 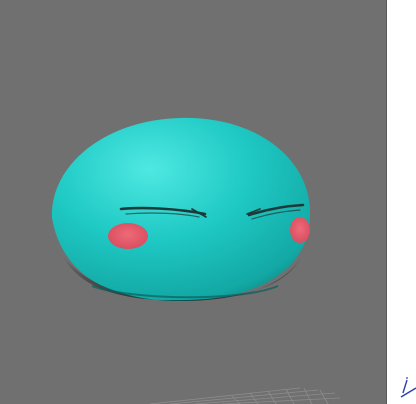 I want to click on ground-grid, so click(x=245, y=395).